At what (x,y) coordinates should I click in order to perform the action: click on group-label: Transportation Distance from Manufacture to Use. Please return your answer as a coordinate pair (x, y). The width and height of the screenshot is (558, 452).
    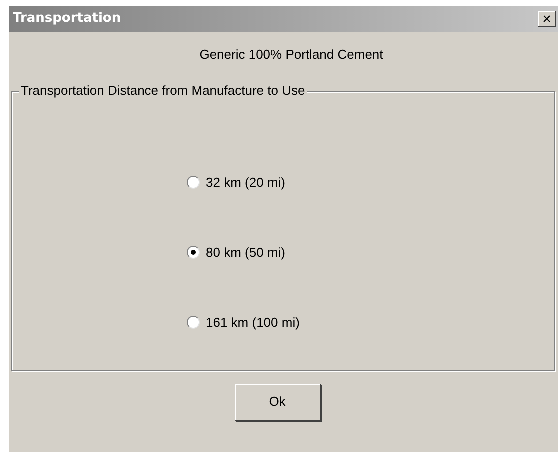
    Looking at the image, I should click on (163, 90).